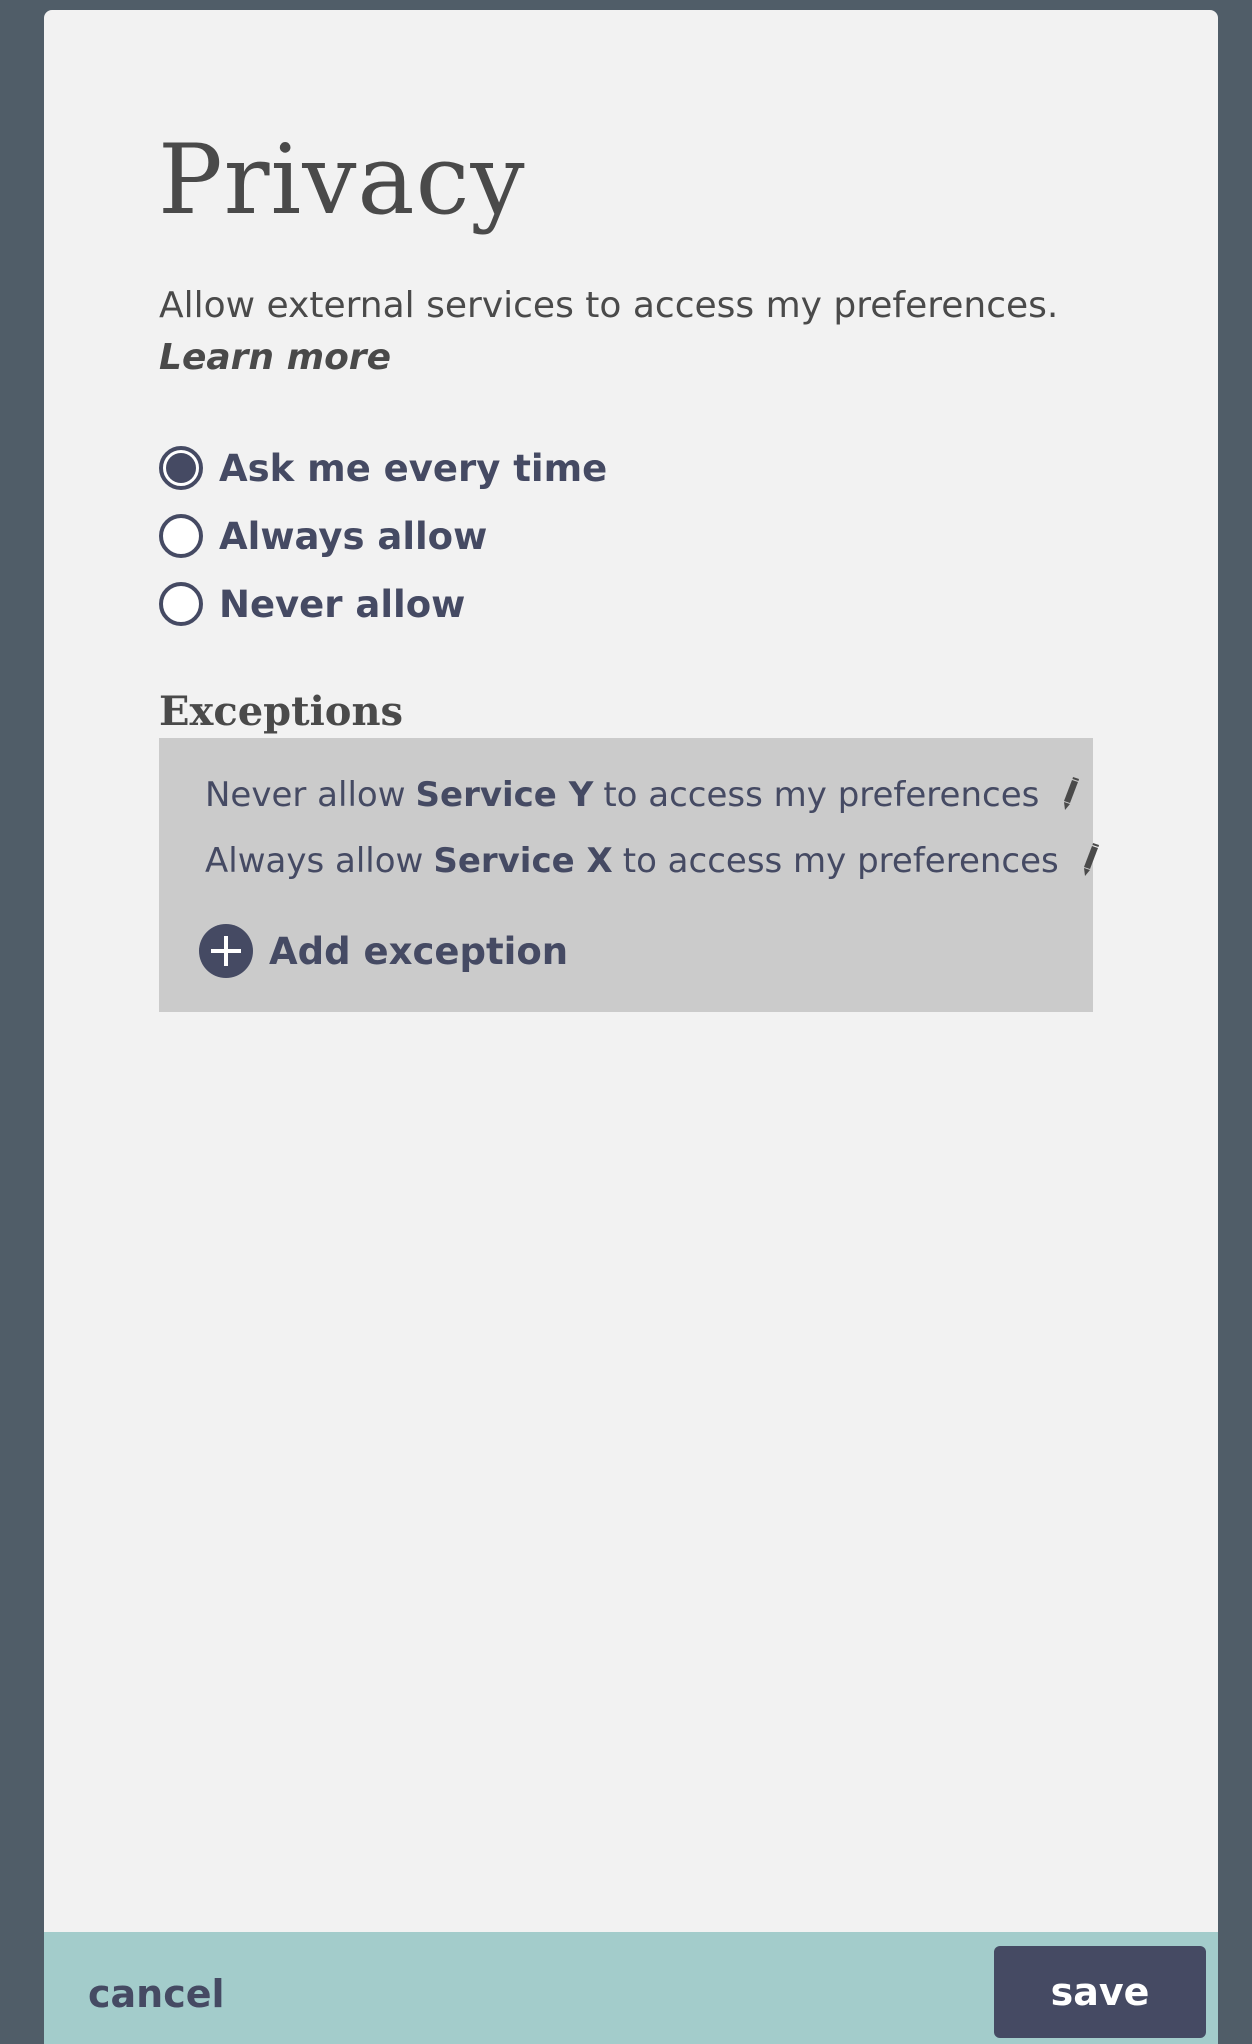 The image size is (1252, 2044). I want to click on radio-ask-every-time: Ask me every time, so click(383, 468).